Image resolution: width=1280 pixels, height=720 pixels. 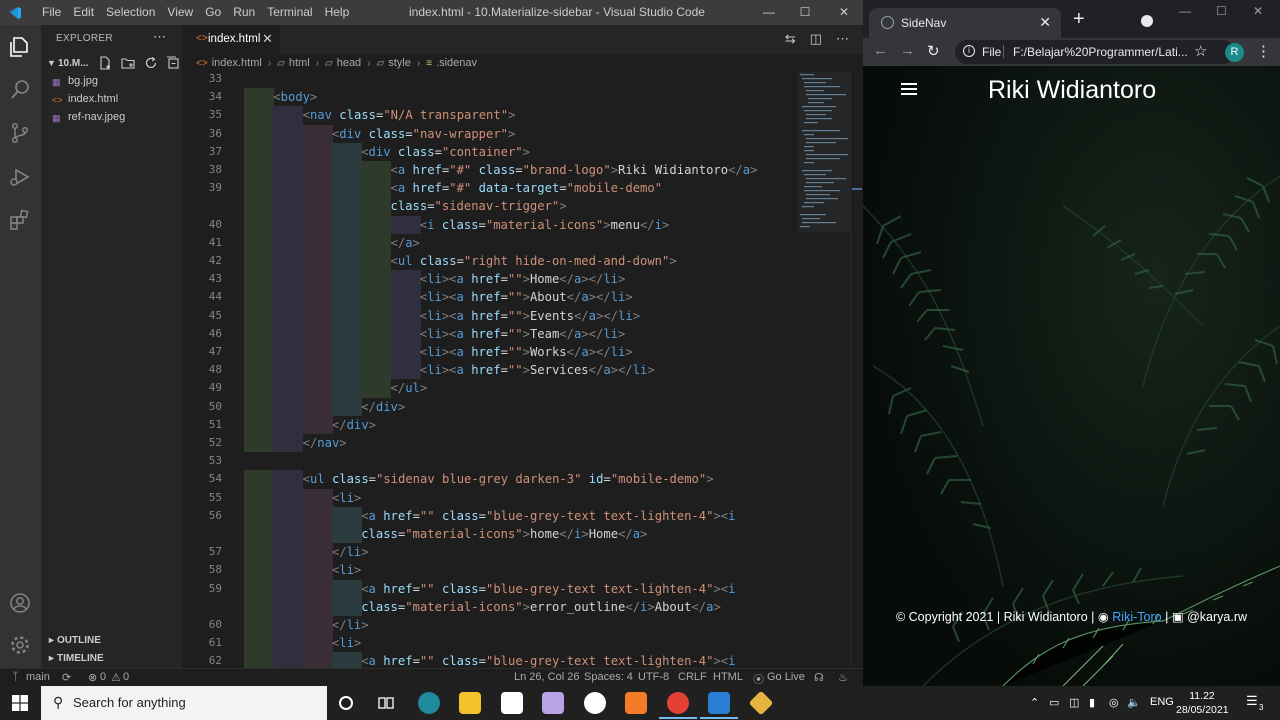 What do you see at coordinates (786, 677) in the screenshot?
I see `go-live-button: Go Live` at bounding box center [786, 677].